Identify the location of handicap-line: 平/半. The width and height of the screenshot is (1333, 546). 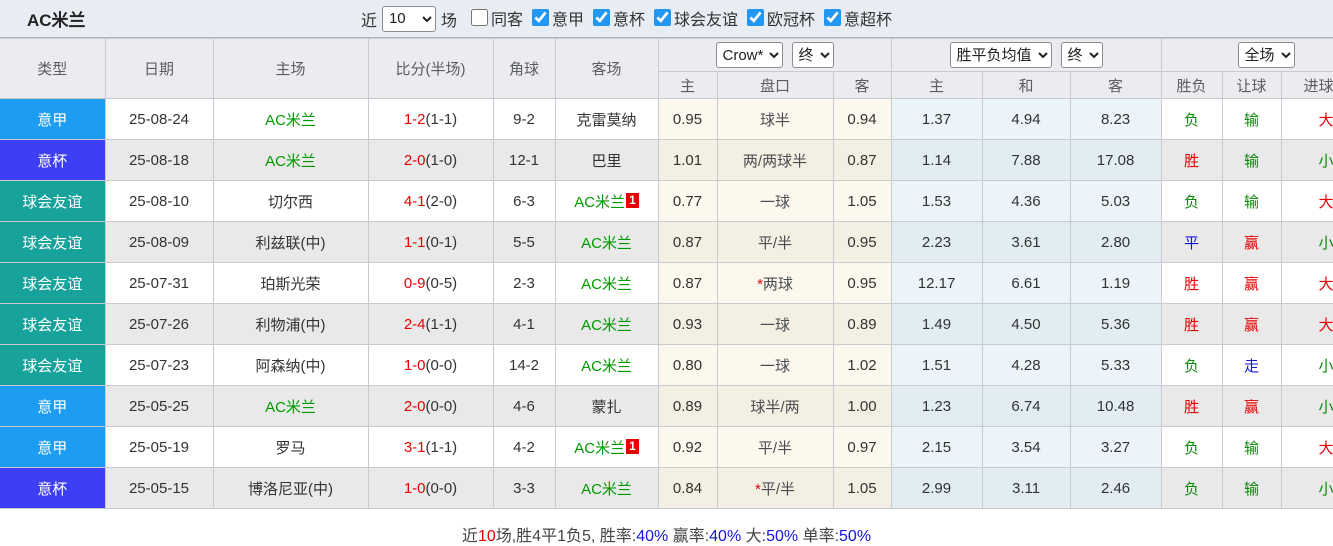
(775, 242).